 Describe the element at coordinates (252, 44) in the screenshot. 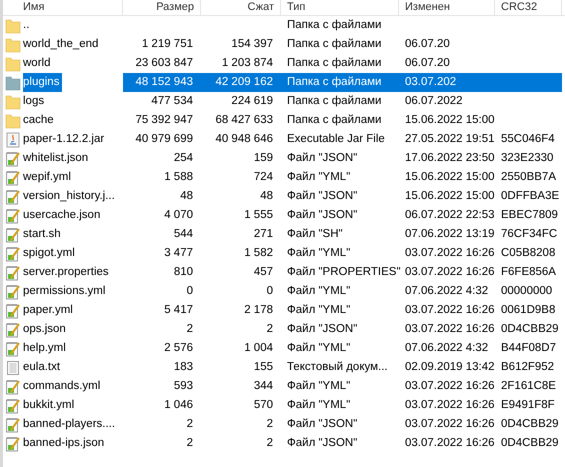

I see `table-cell-text: 154 397` at that location.